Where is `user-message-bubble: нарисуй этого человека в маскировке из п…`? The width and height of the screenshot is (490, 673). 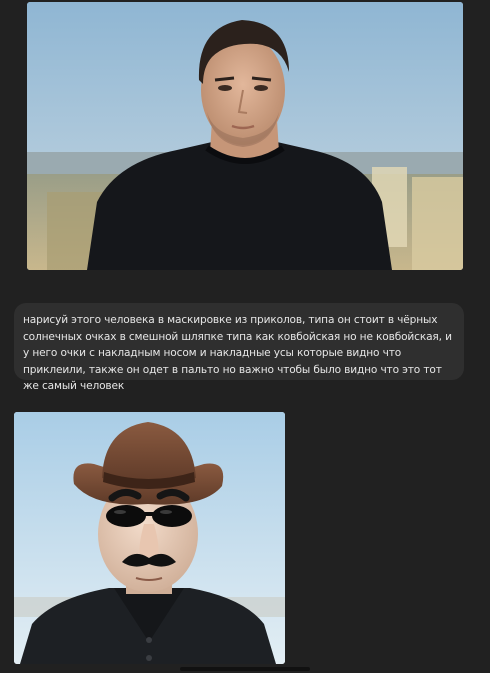
user-message-bubble: нарисуй этого человека в маскировке из п… is located at coordinates (239, 347).